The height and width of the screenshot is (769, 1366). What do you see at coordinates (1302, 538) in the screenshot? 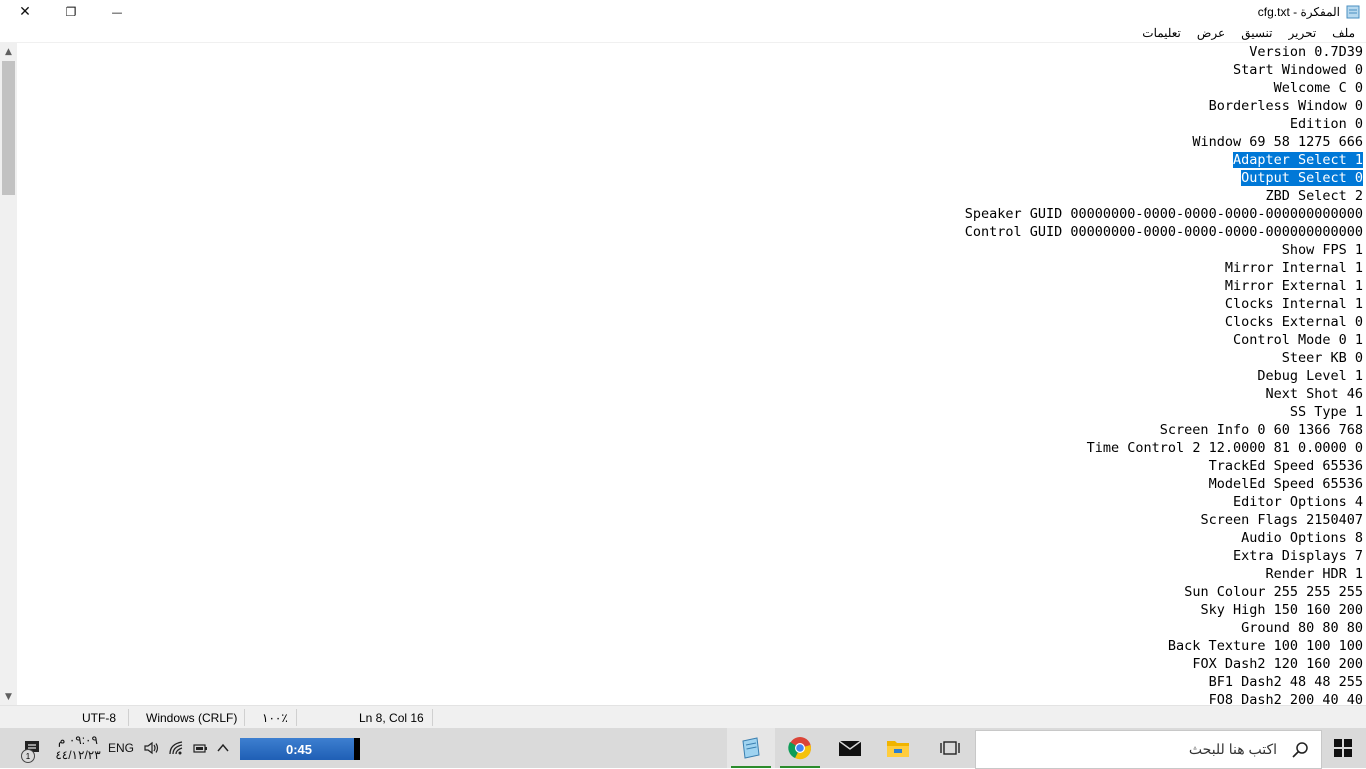
I see `text-line-content: Audio Options 8` at bounding box center [1302, 538].